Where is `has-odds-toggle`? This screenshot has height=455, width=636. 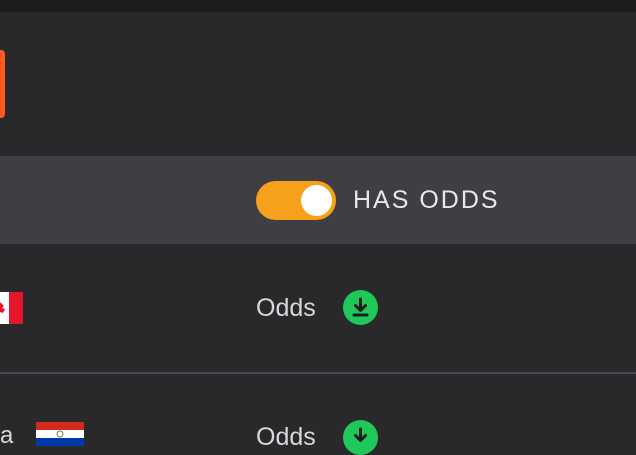
has-odds-toggle is located at coordinates (296, 200).